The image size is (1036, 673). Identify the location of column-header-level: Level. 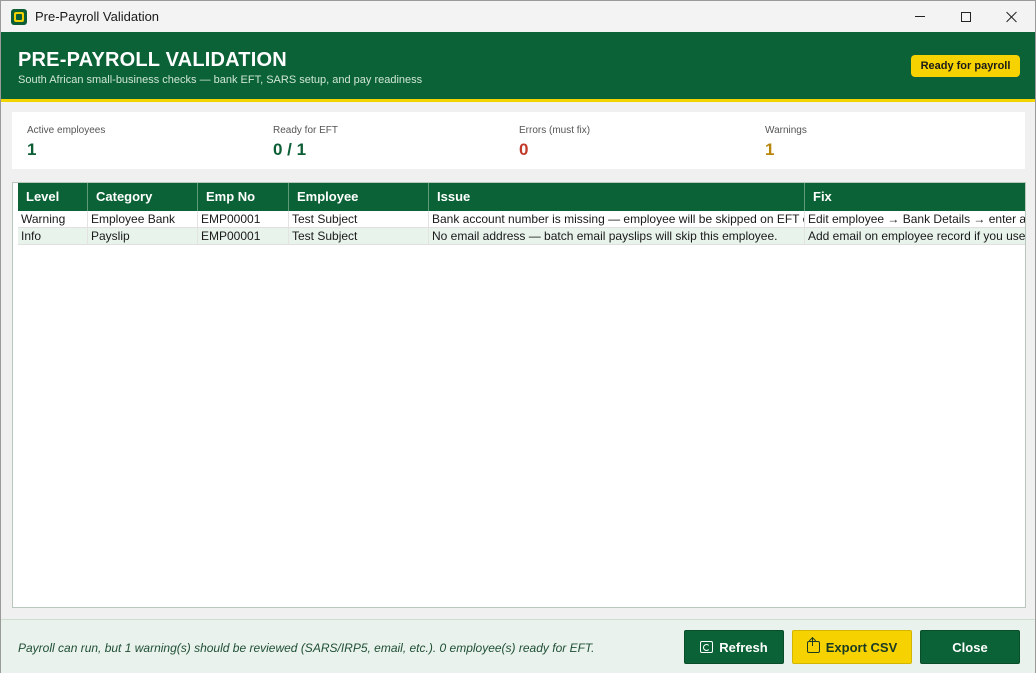
(53, 197).